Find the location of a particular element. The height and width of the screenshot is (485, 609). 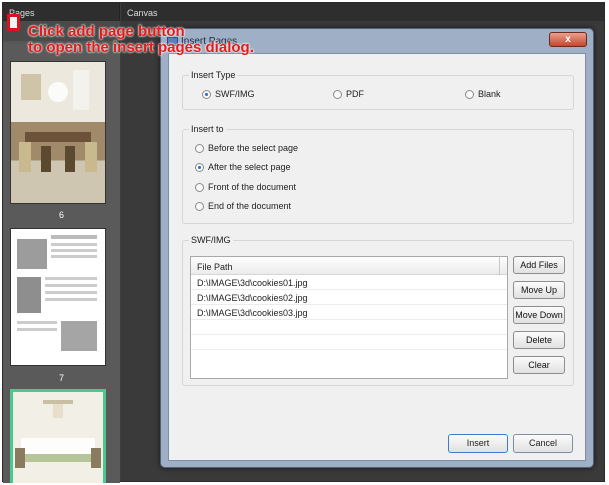

page-number-label: 6 is located at coordinates (61, 215).